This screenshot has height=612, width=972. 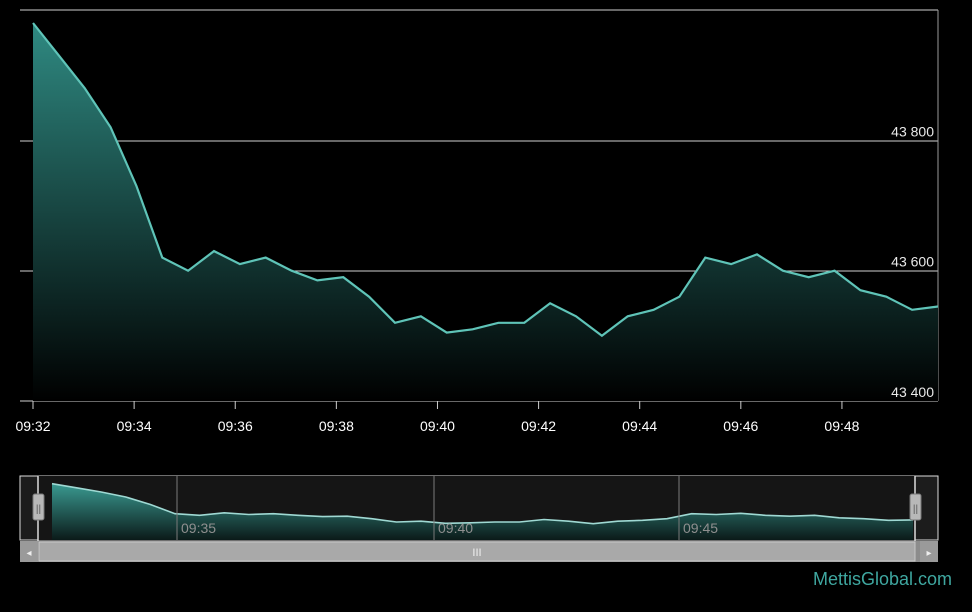 I want to click on navigator-tick-2: 09:40, so click(x=455, y=528).